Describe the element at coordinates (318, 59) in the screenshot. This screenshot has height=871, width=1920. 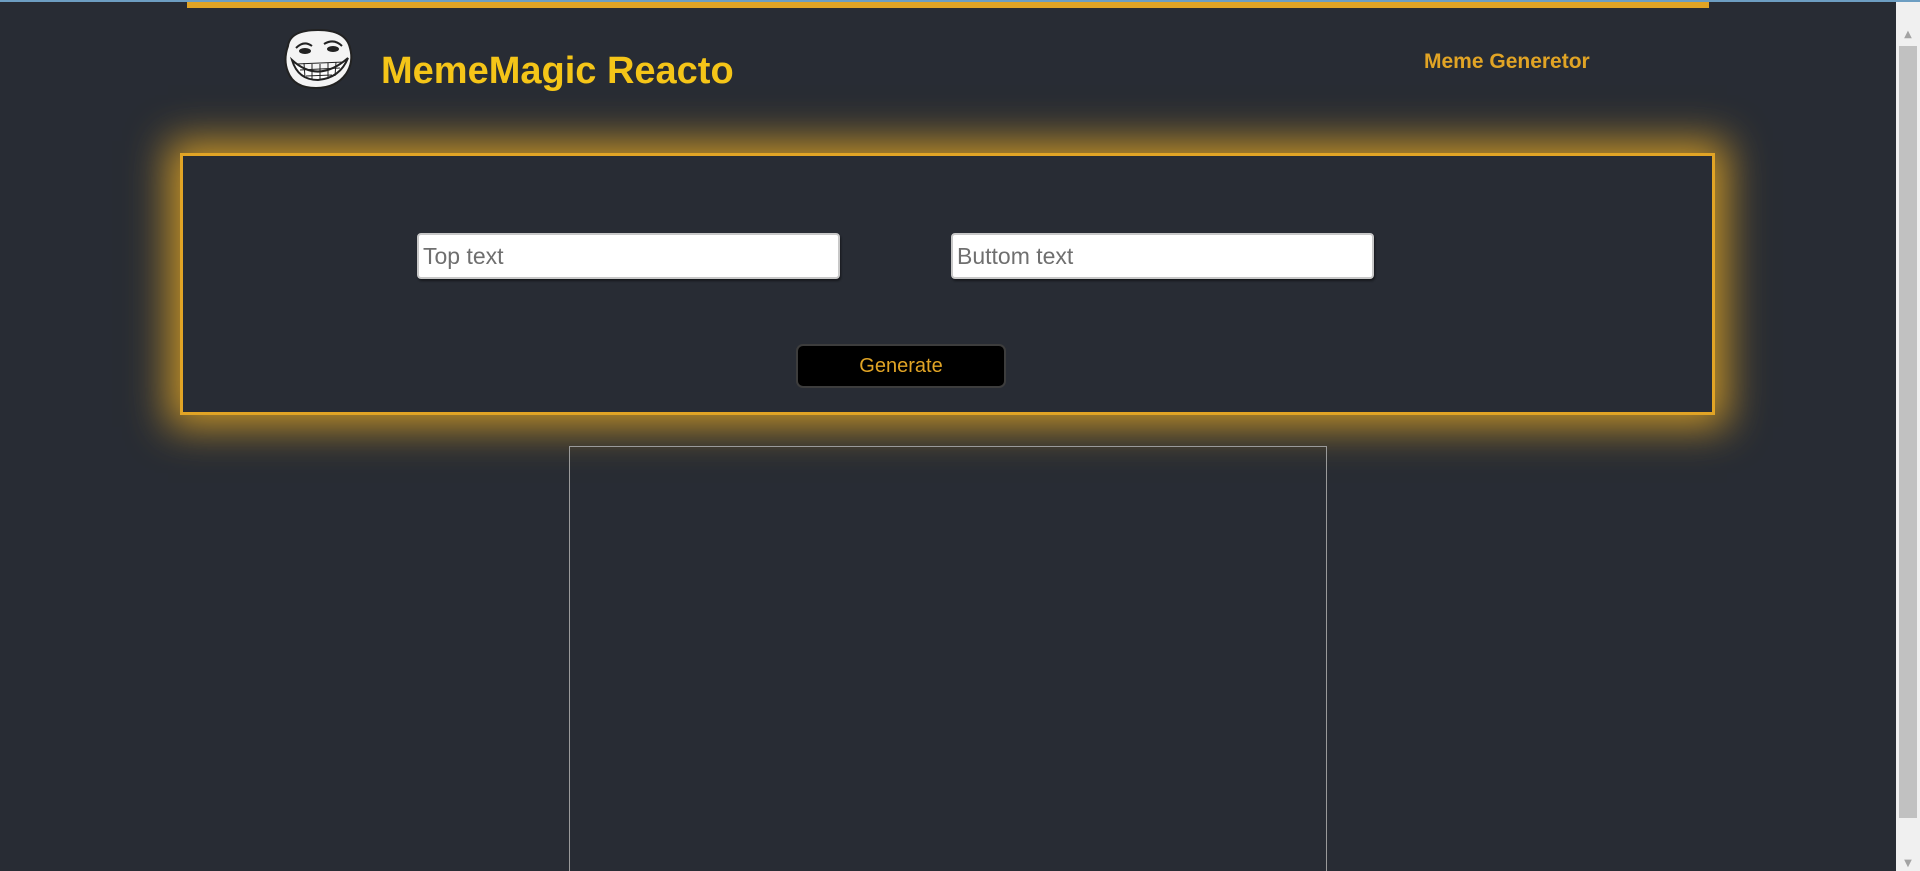
I see `troll-face-icon` at that location.